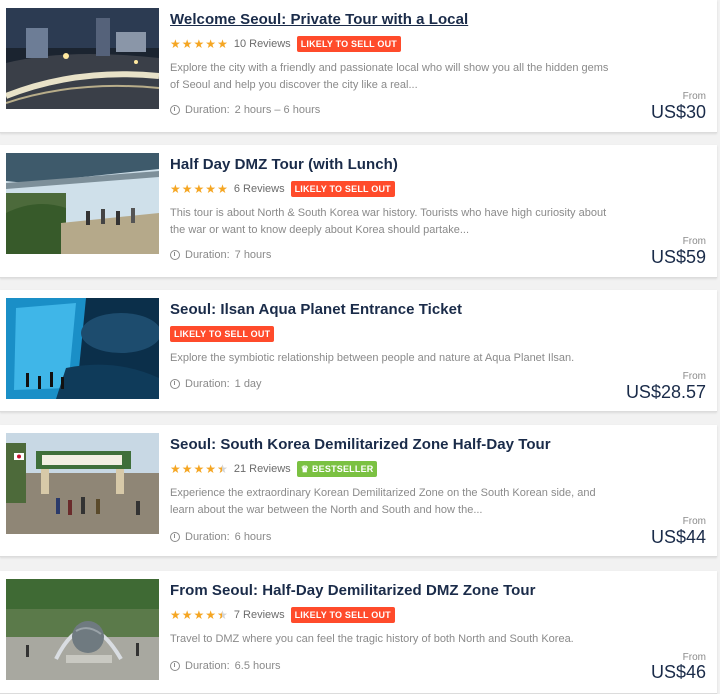  I want to click on review-count: 10 Reviews, so click(262, 44).